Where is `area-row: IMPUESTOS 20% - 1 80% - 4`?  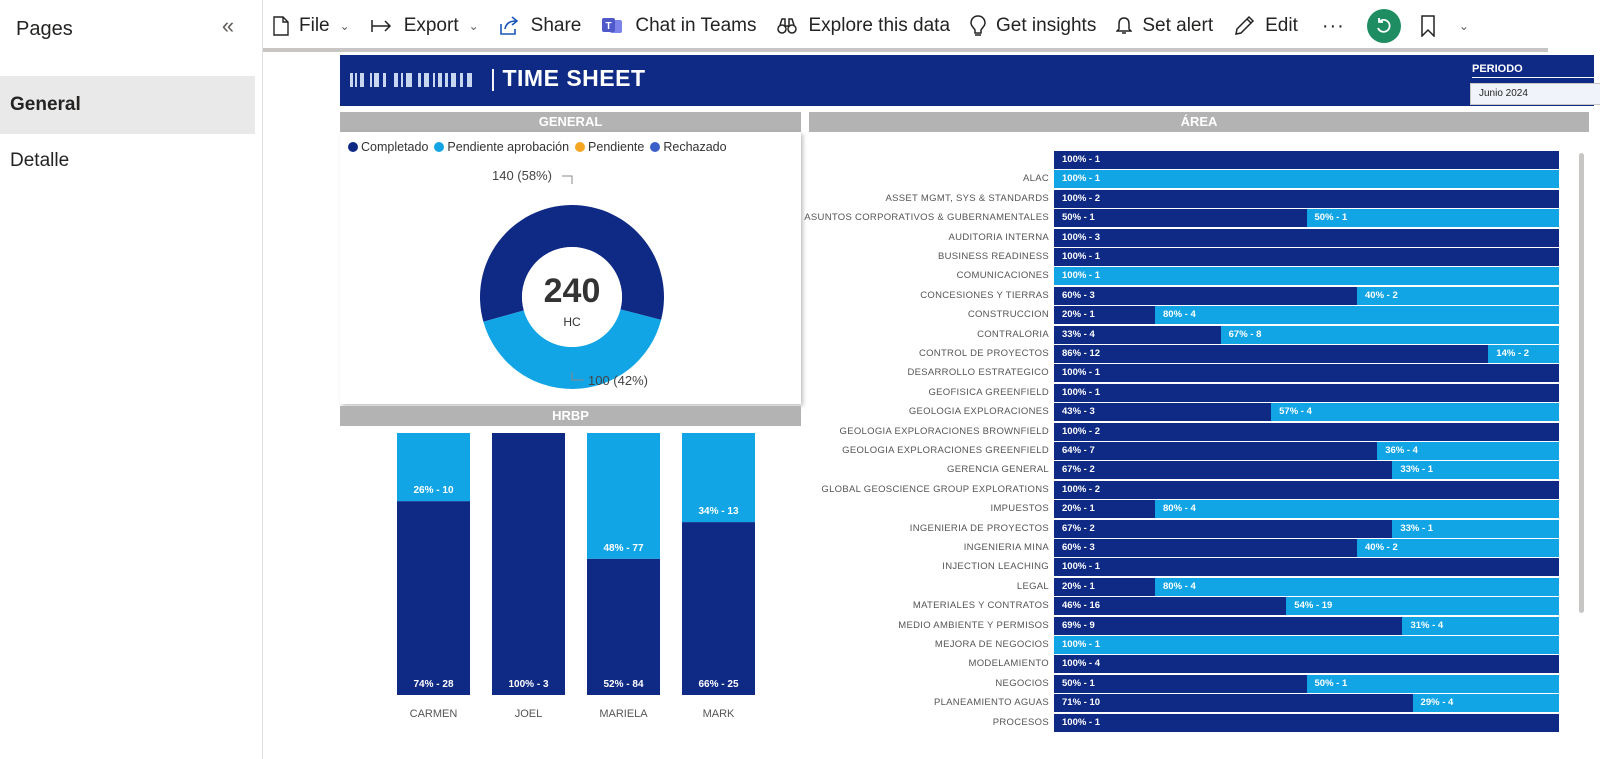 area-row: IMPUESTOS 20% - 1 80% - 4 is located at coordinates (1199, 509).